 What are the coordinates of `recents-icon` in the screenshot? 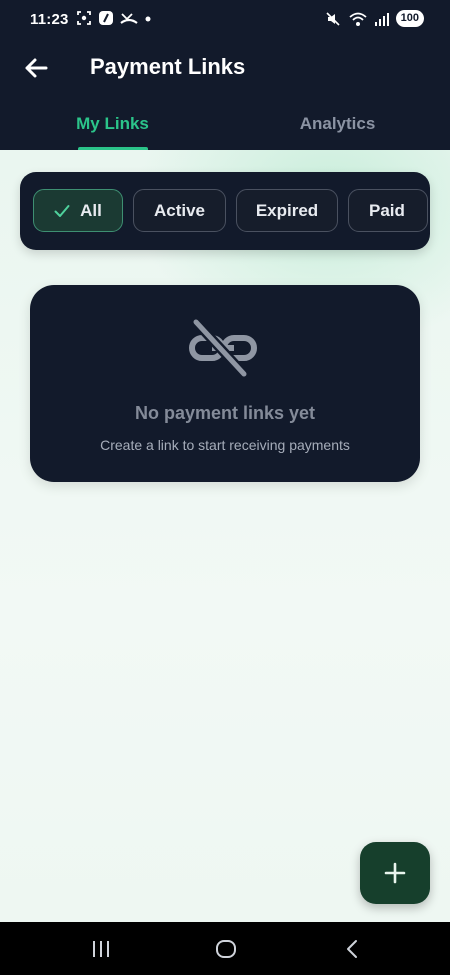 It's located at (101, 949).